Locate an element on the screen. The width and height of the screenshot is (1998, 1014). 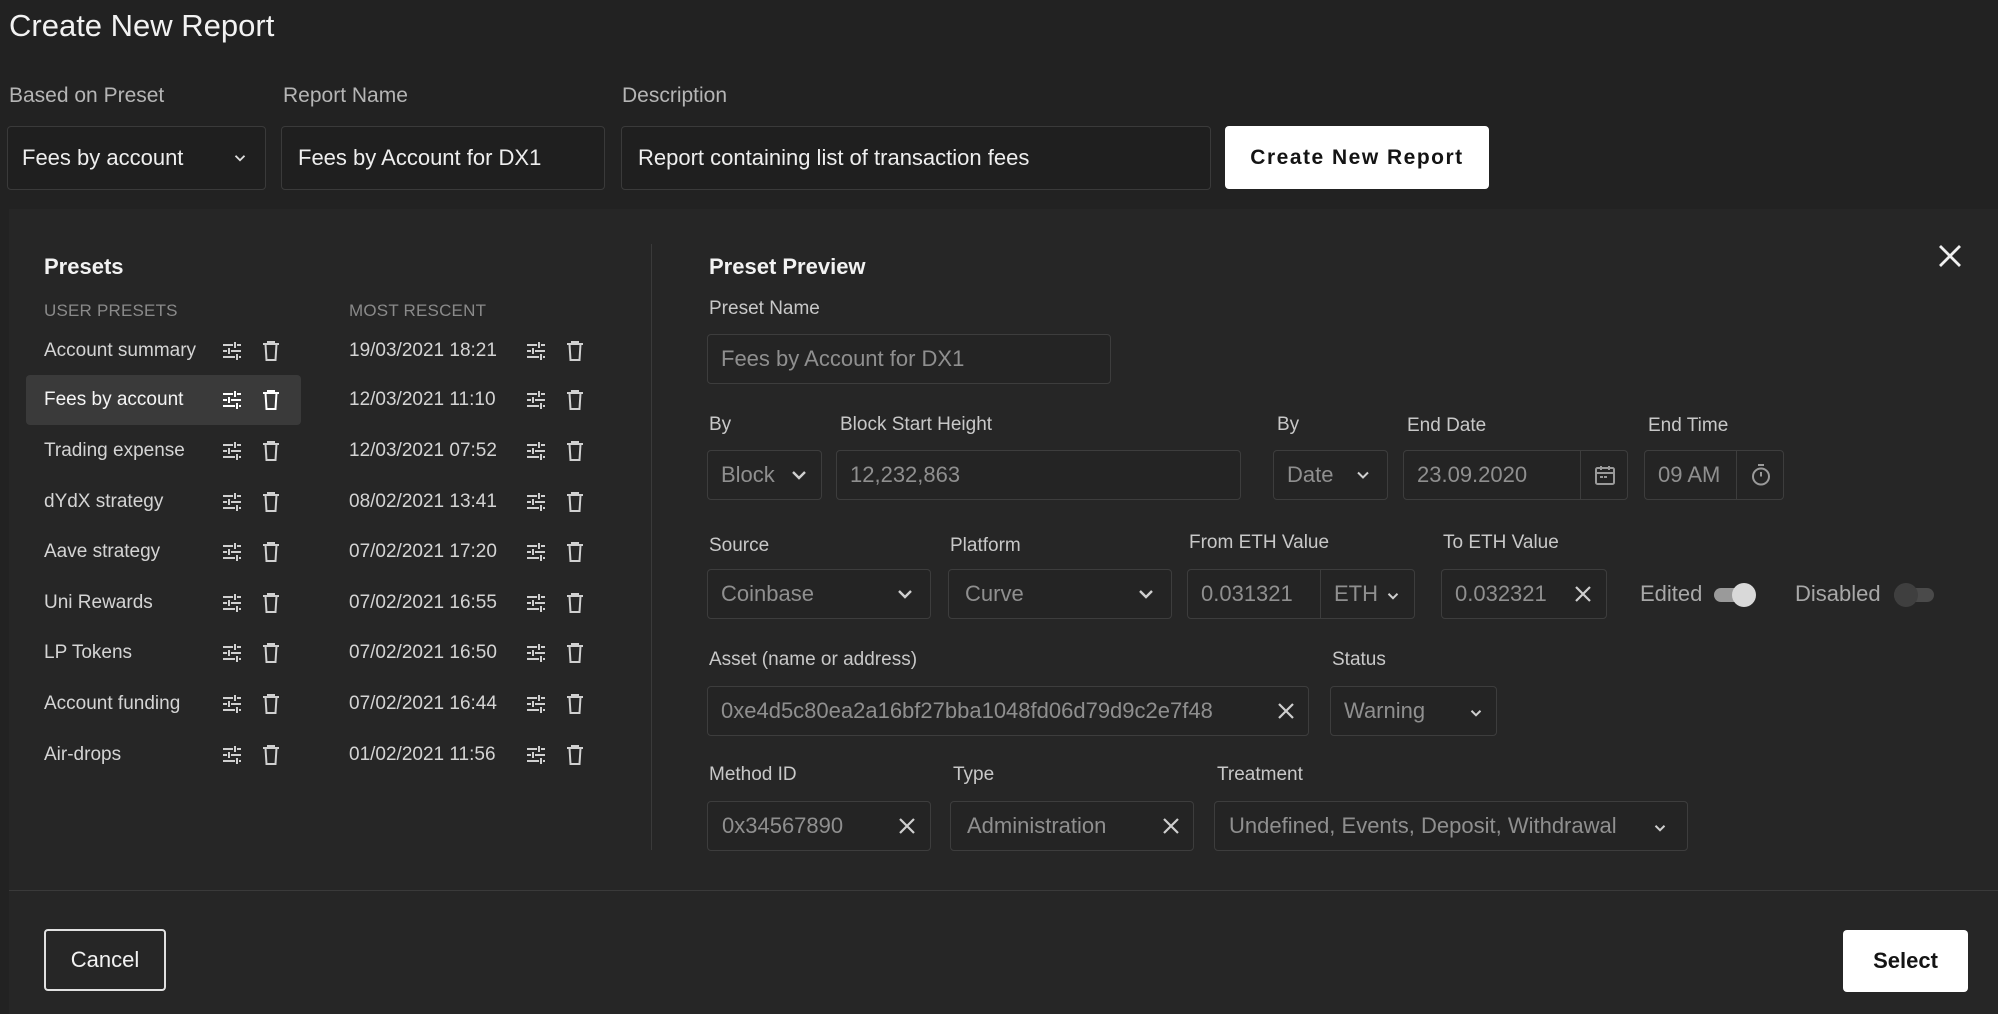
recent-date: 12/03/2021 07:52 is located at coordinates (423, 450).